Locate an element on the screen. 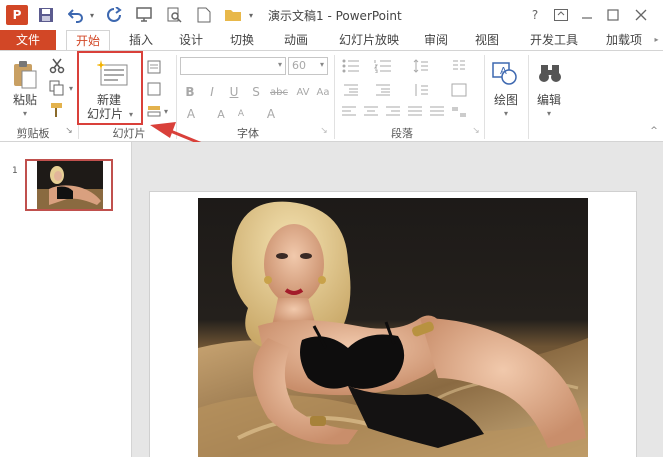  shadow-icon: S is located at coordinates (256, 92).